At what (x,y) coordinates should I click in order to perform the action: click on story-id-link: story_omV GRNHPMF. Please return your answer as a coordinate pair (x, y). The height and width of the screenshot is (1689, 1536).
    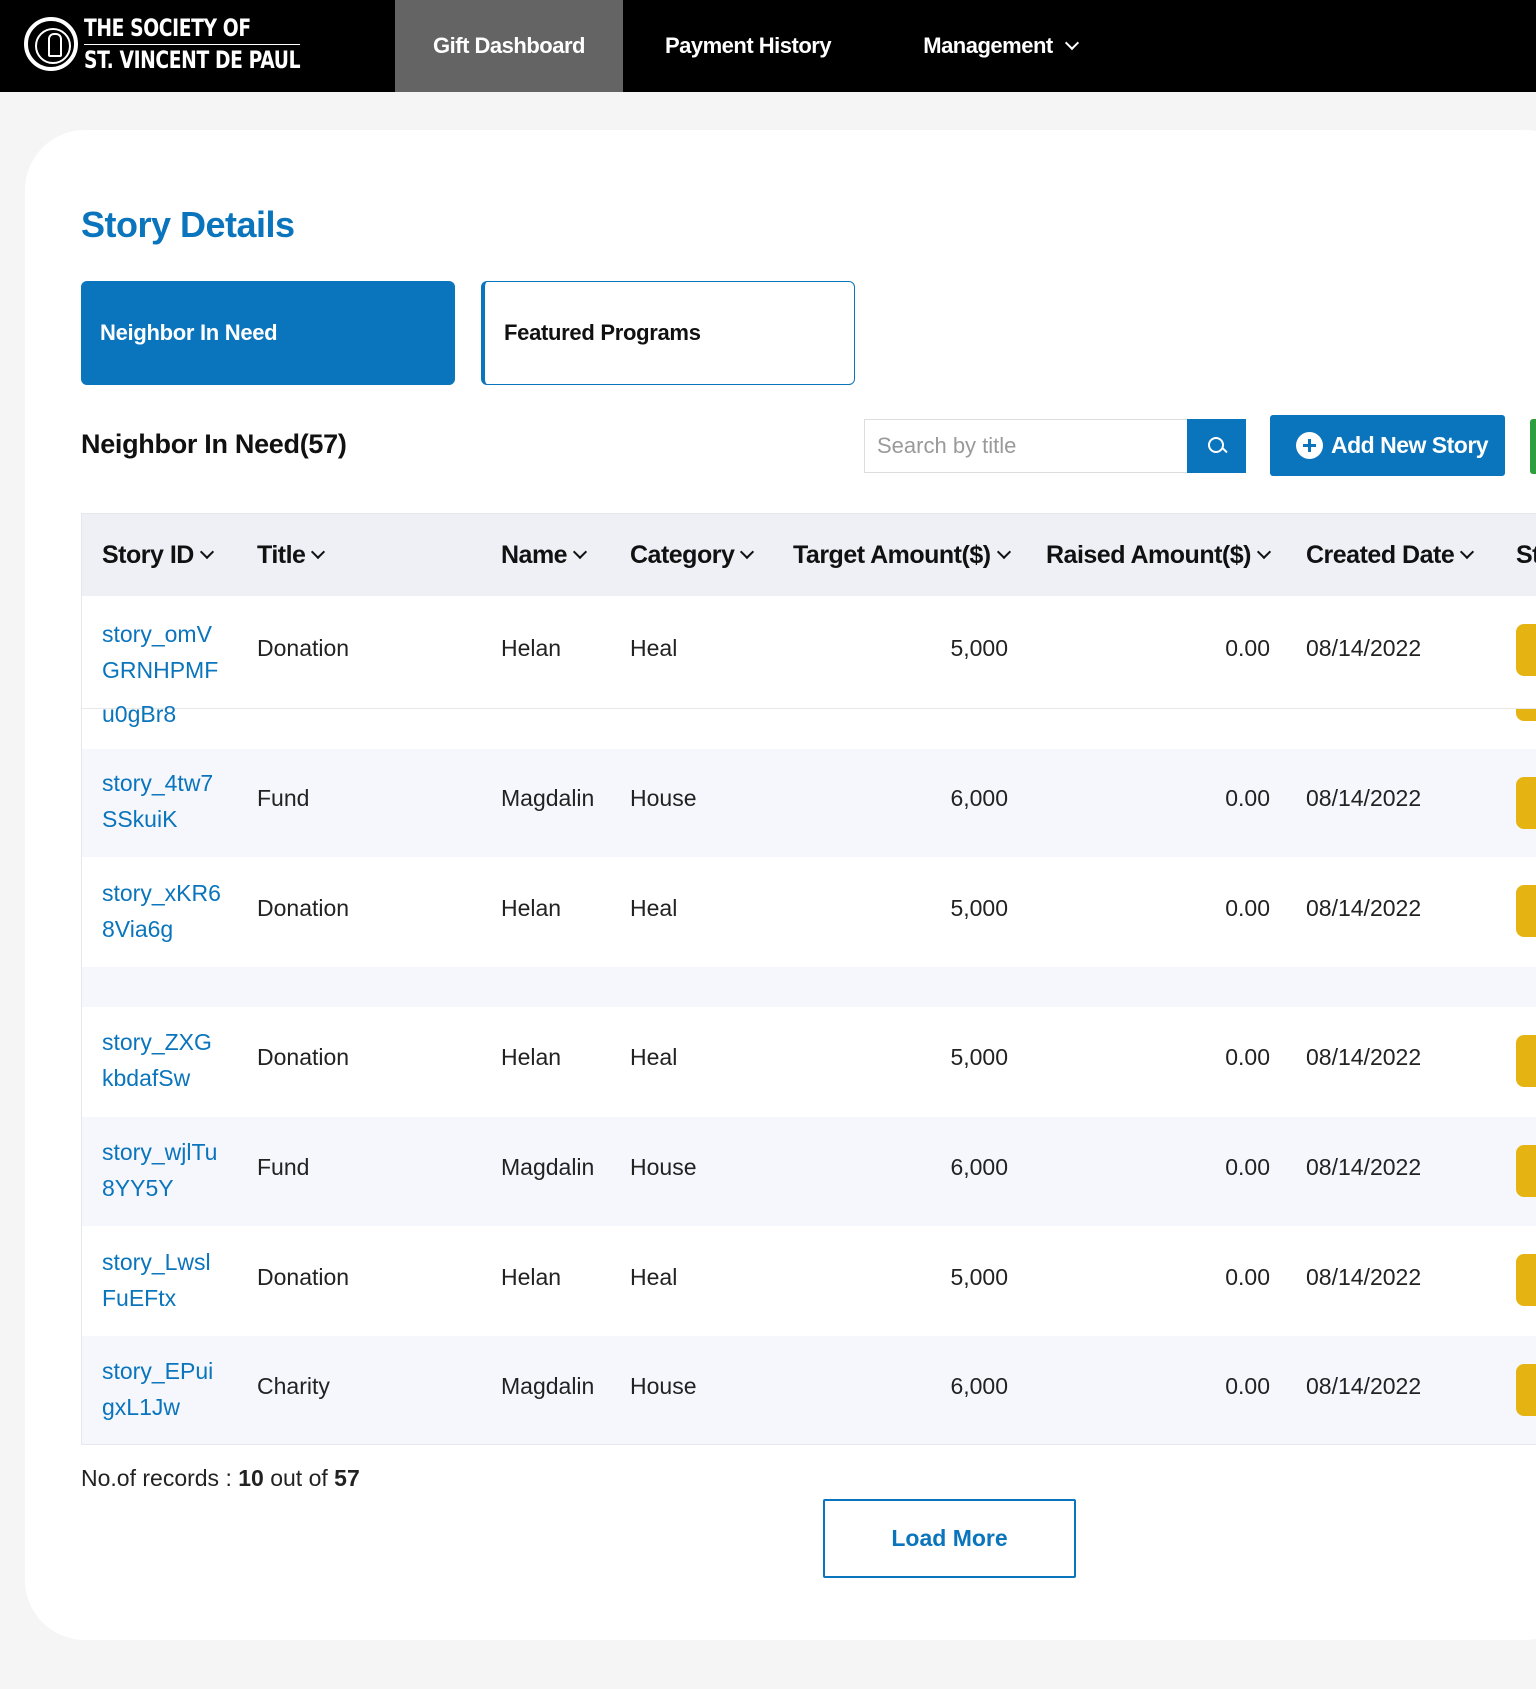
    Looking at the image, I should click on (160, 652).